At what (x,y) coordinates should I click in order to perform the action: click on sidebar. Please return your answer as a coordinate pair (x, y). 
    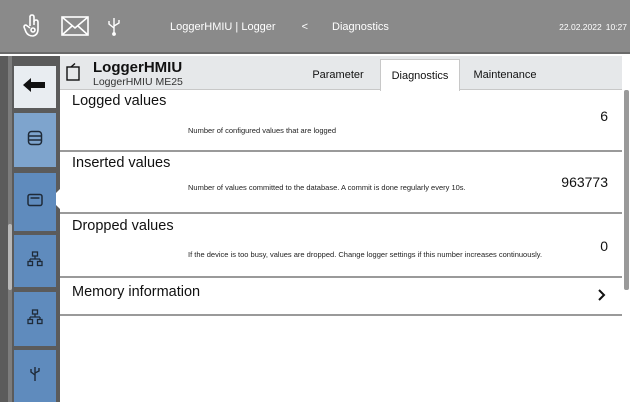
    Looking at the image, I should click on (30, 229).